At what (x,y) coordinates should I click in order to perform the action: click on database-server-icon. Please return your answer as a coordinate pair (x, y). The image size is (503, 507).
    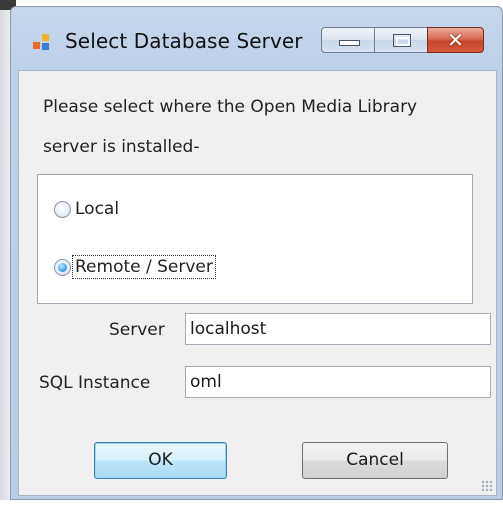
    Looking at the image, I should click on (43, 43).